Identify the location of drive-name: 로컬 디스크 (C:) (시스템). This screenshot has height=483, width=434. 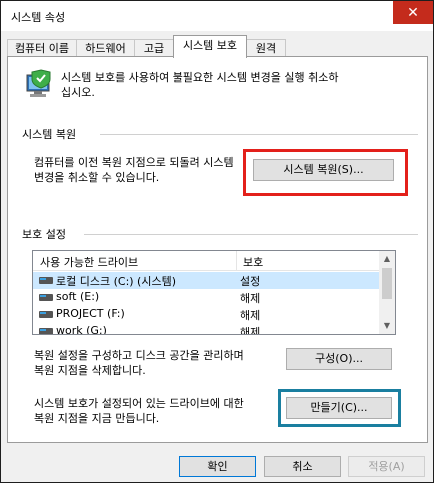
(116, 281).